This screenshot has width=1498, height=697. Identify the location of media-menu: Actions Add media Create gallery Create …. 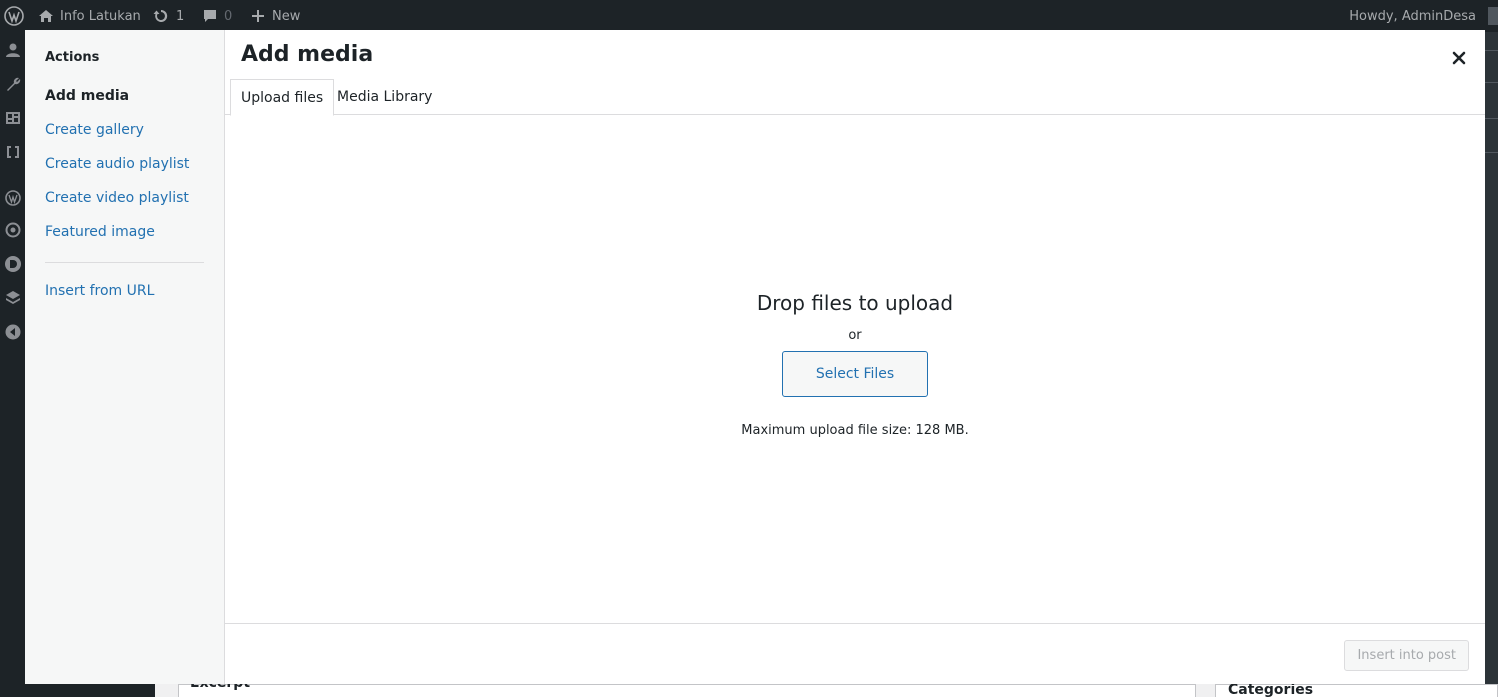
(125, 357).